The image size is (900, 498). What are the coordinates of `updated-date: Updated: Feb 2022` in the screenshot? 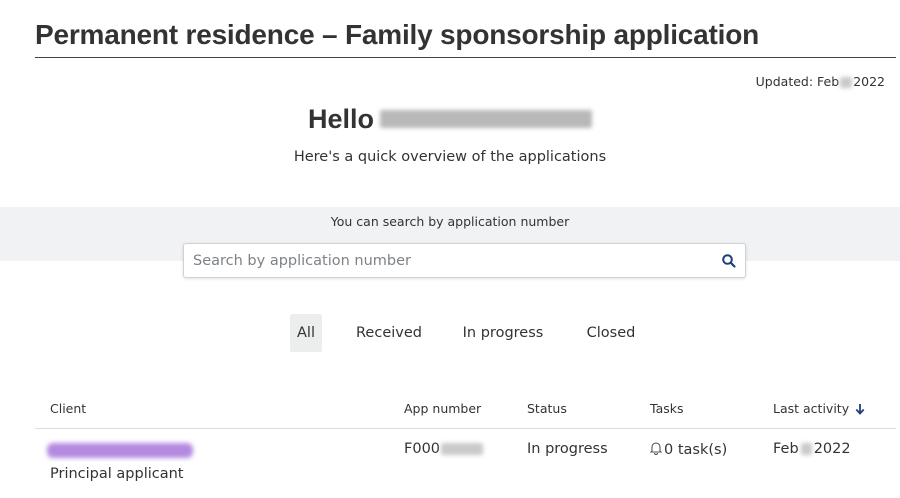 It's located at (820, 81).